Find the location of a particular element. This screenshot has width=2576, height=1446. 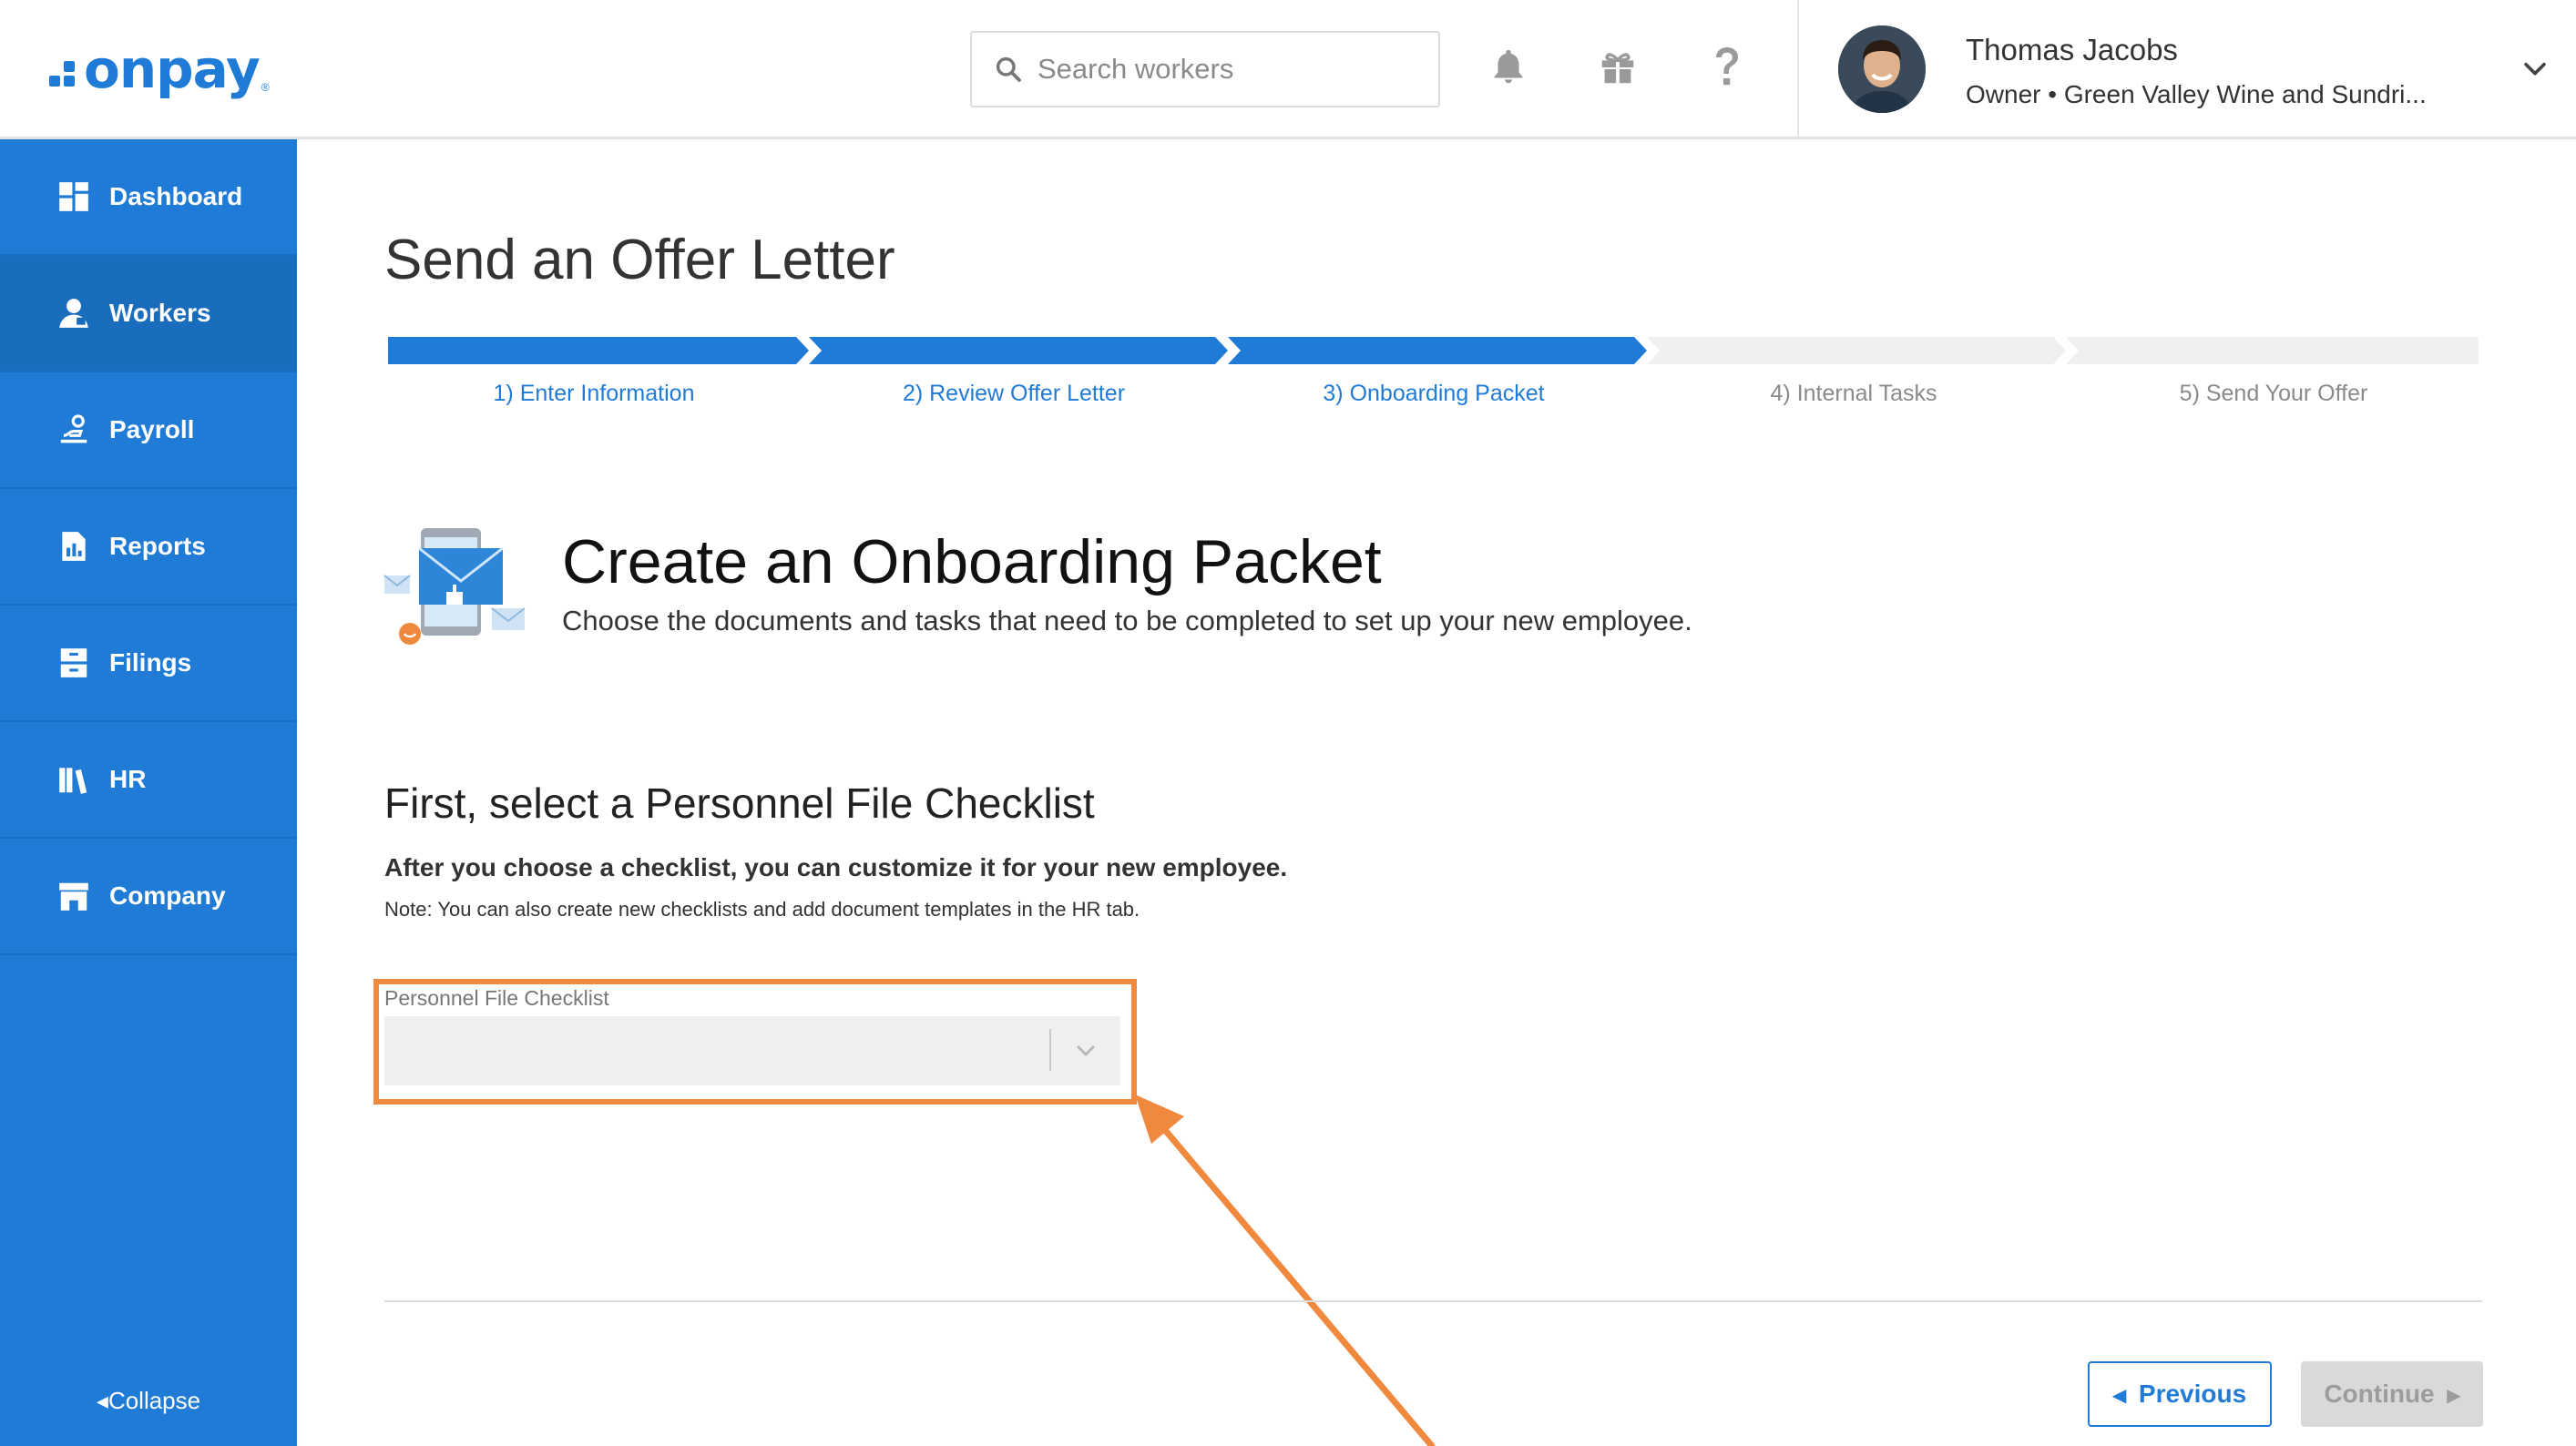

onpay-logo: onpay ® is located at coordinates (159, 69).